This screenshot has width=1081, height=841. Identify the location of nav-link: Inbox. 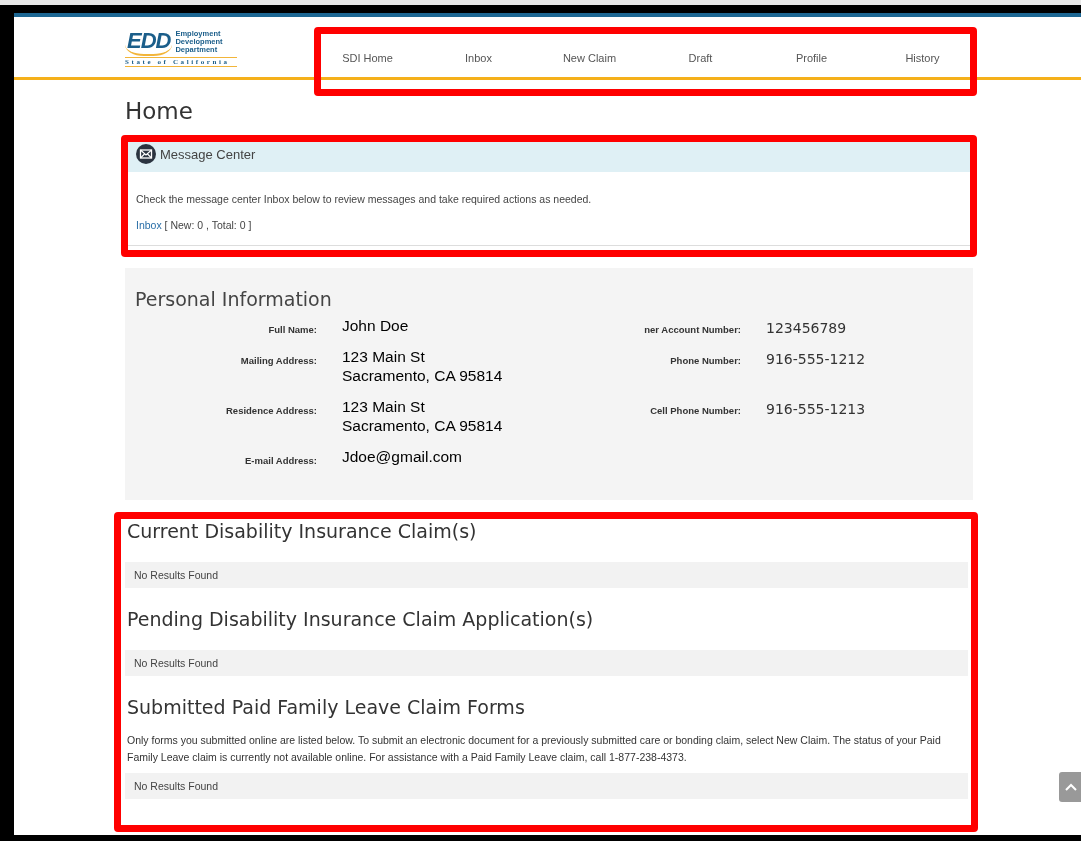
(478, 58).